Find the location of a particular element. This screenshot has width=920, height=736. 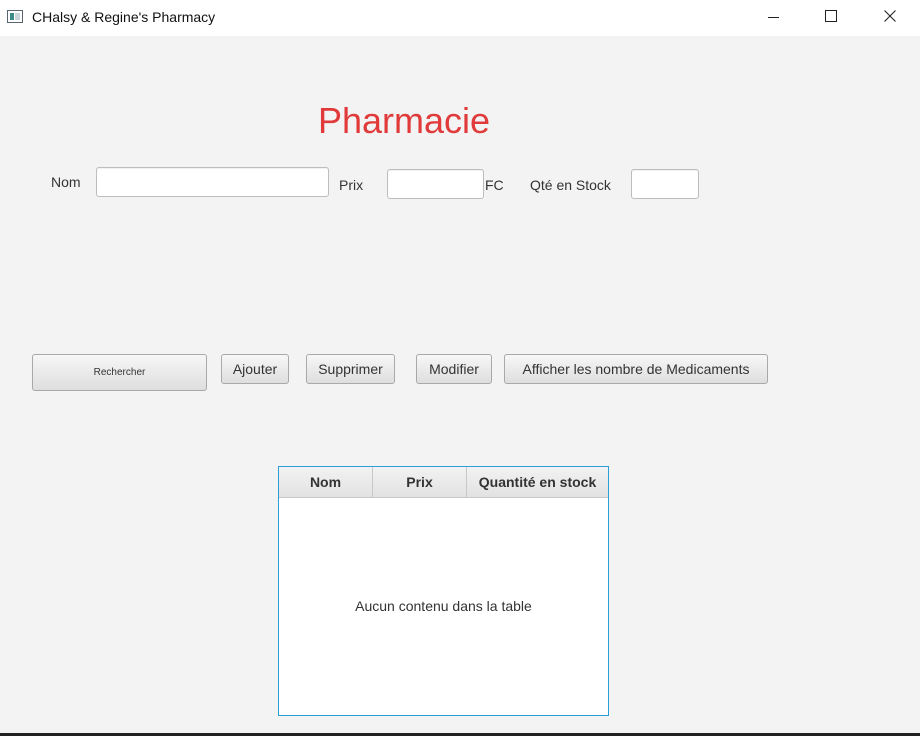

qte-input is located at coordinates (665, 184).